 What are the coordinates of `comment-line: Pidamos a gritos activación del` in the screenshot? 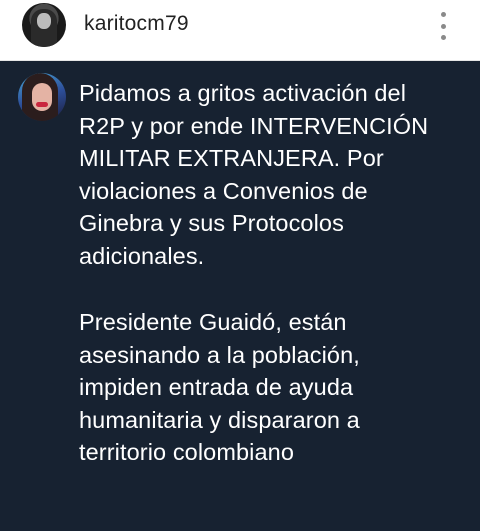 It's located at (243, 93).